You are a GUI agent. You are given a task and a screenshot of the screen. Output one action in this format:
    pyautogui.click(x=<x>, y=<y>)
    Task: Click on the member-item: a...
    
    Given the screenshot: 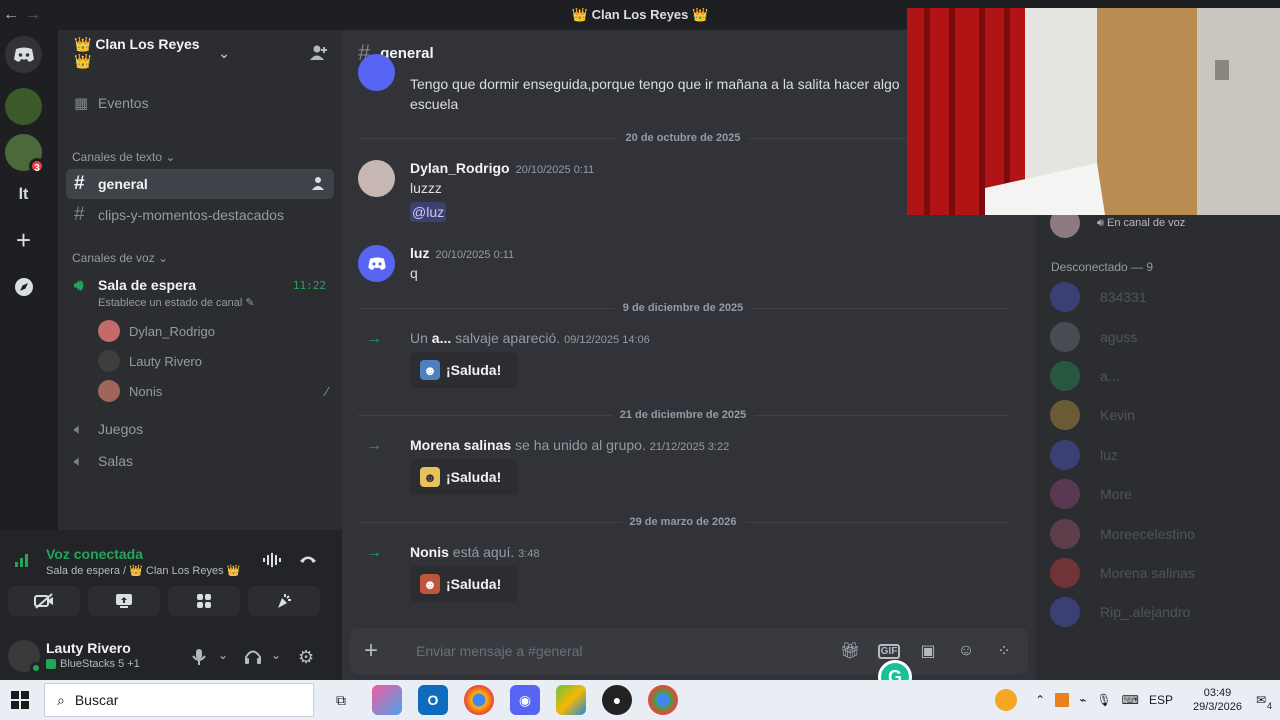 What is the action you would take?
    pyautogui.click(x=1084, y=376)
    